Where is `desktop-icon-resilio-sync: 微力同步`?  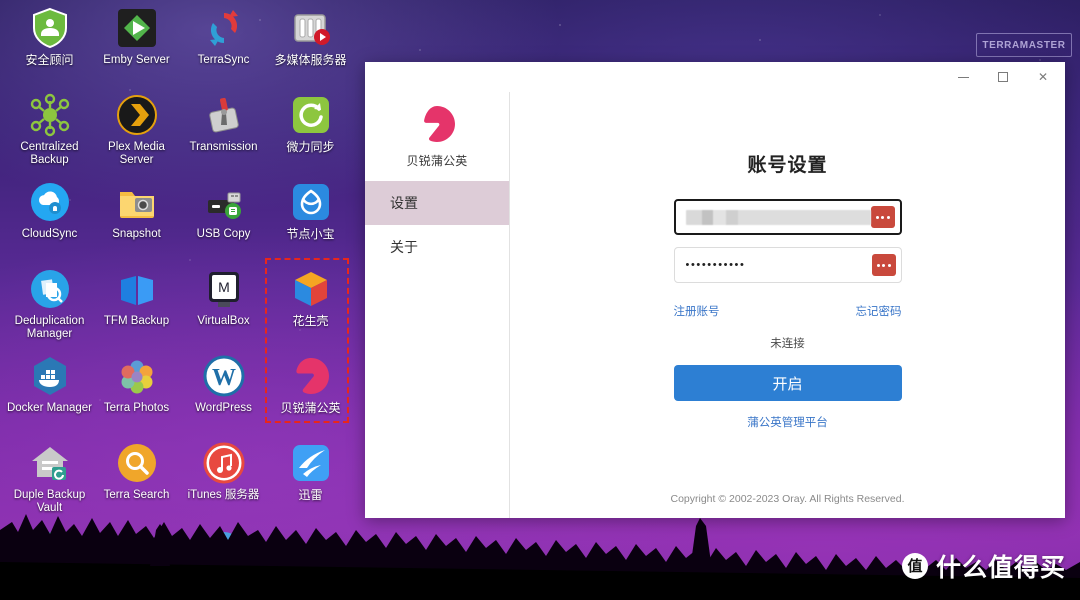
desktop-icon-resilio-sync: 微力同步 is located at coordinates (310, 130).